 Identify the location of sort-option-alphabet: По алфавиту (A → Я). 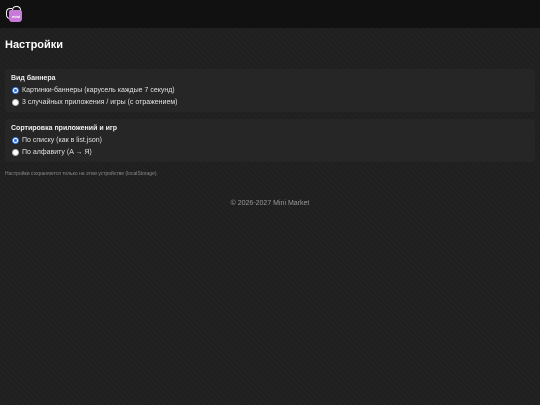
(52, 152).